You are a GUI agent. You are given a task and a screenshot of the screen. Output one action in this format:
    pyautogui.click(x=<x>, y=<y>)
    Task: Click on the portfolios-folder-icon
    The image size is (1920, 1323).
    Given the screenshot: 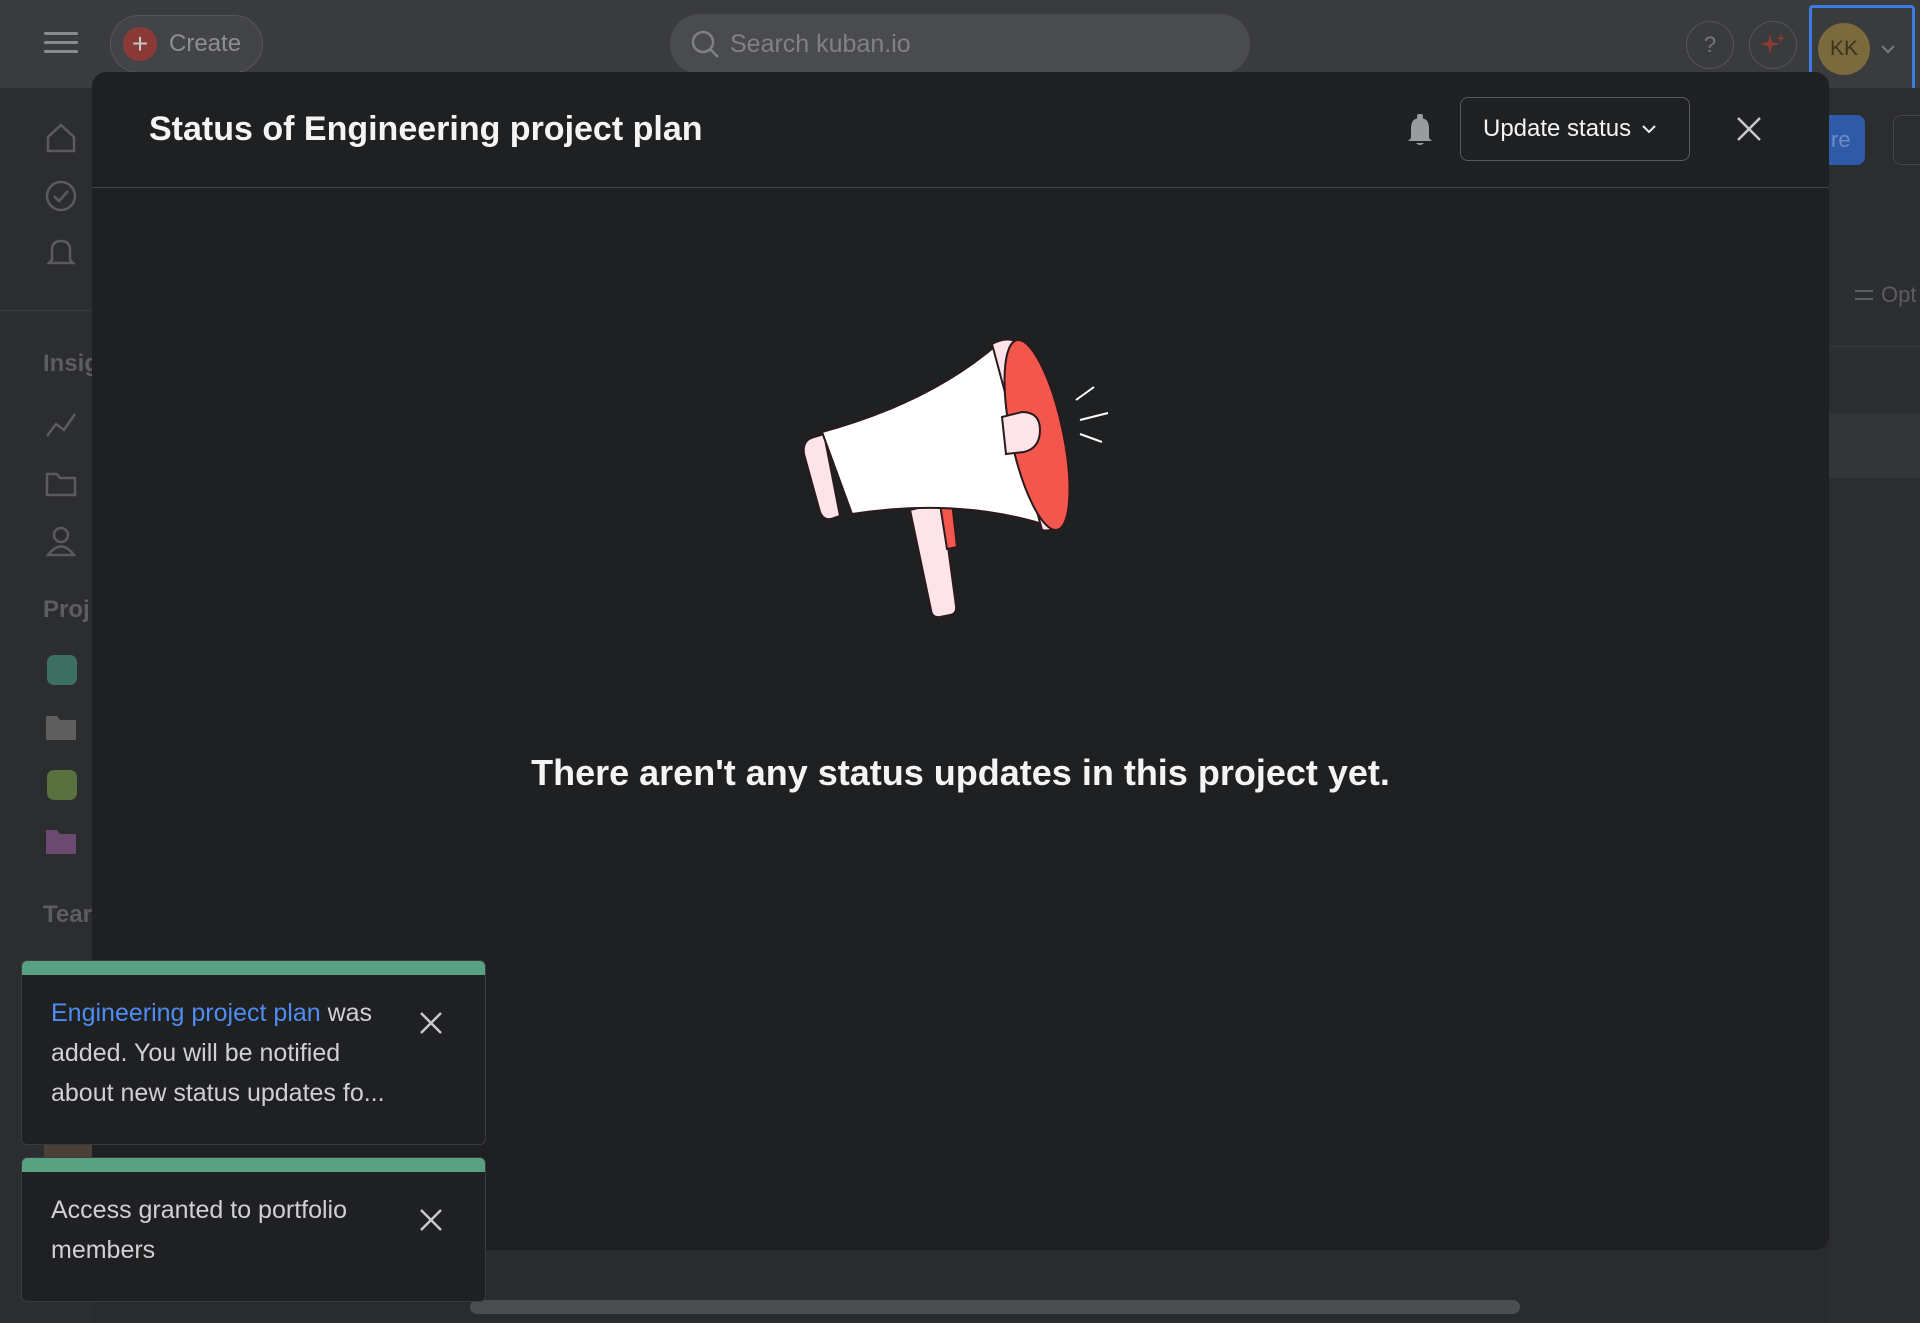 What is the action you would take?
    pyautogui.click(x=61, y=483)
    